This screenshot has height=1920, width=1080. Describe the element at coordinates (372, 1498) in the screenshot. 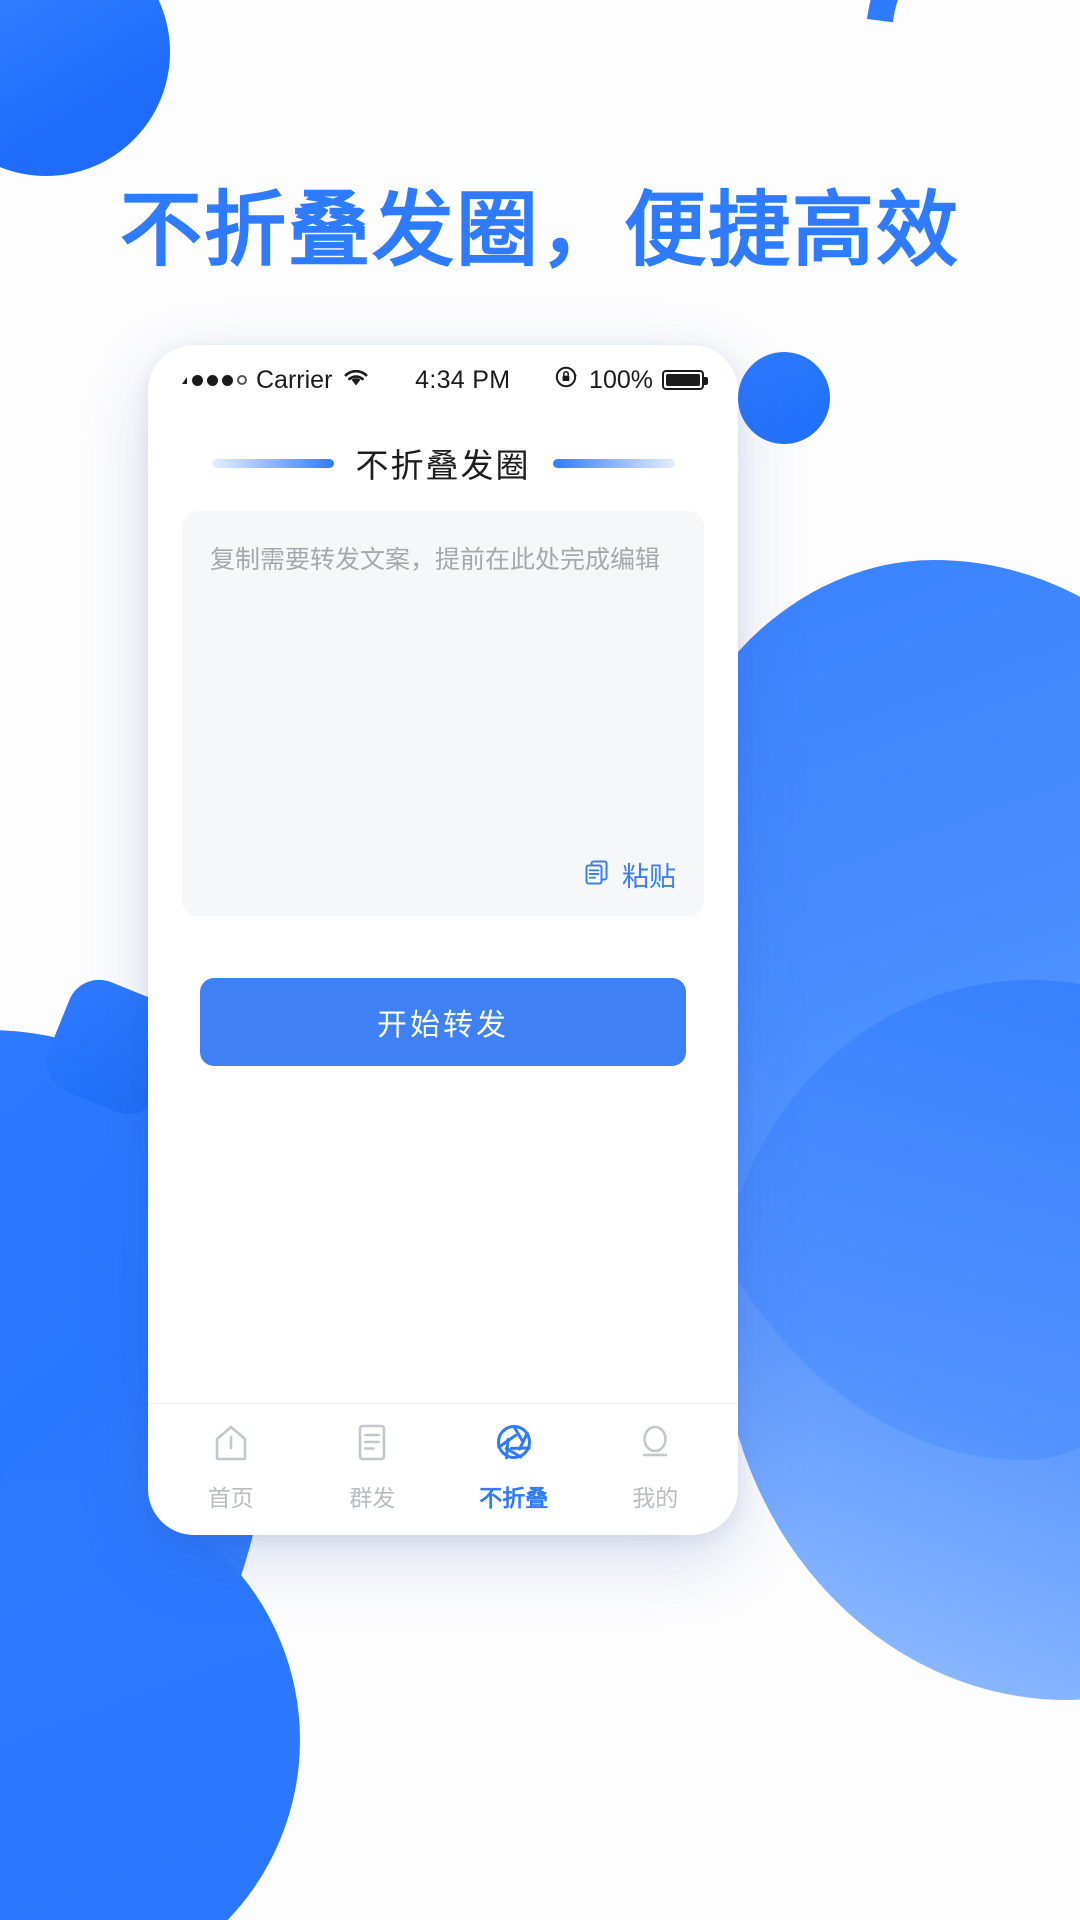

I see `tab-mass-send-label: 群发` at that location.